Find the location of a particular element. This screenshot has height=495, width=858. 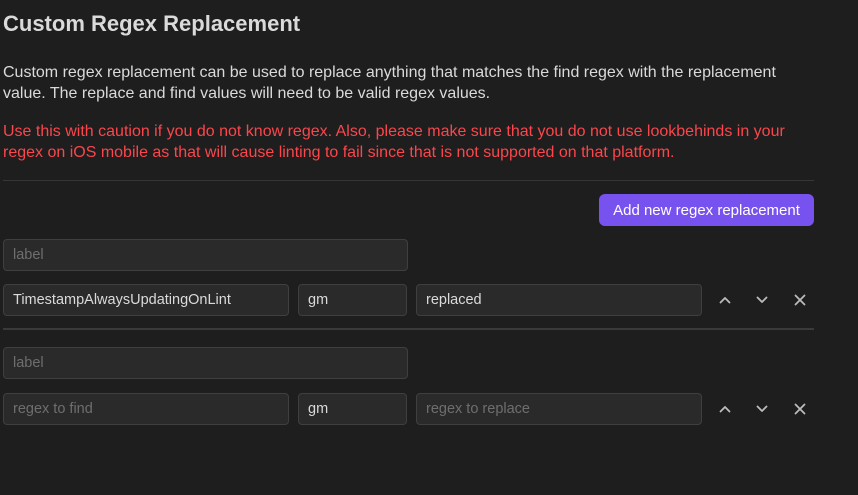

add-regex-replacement-button: Add new regex replacement is located at coordinates (706, 210).